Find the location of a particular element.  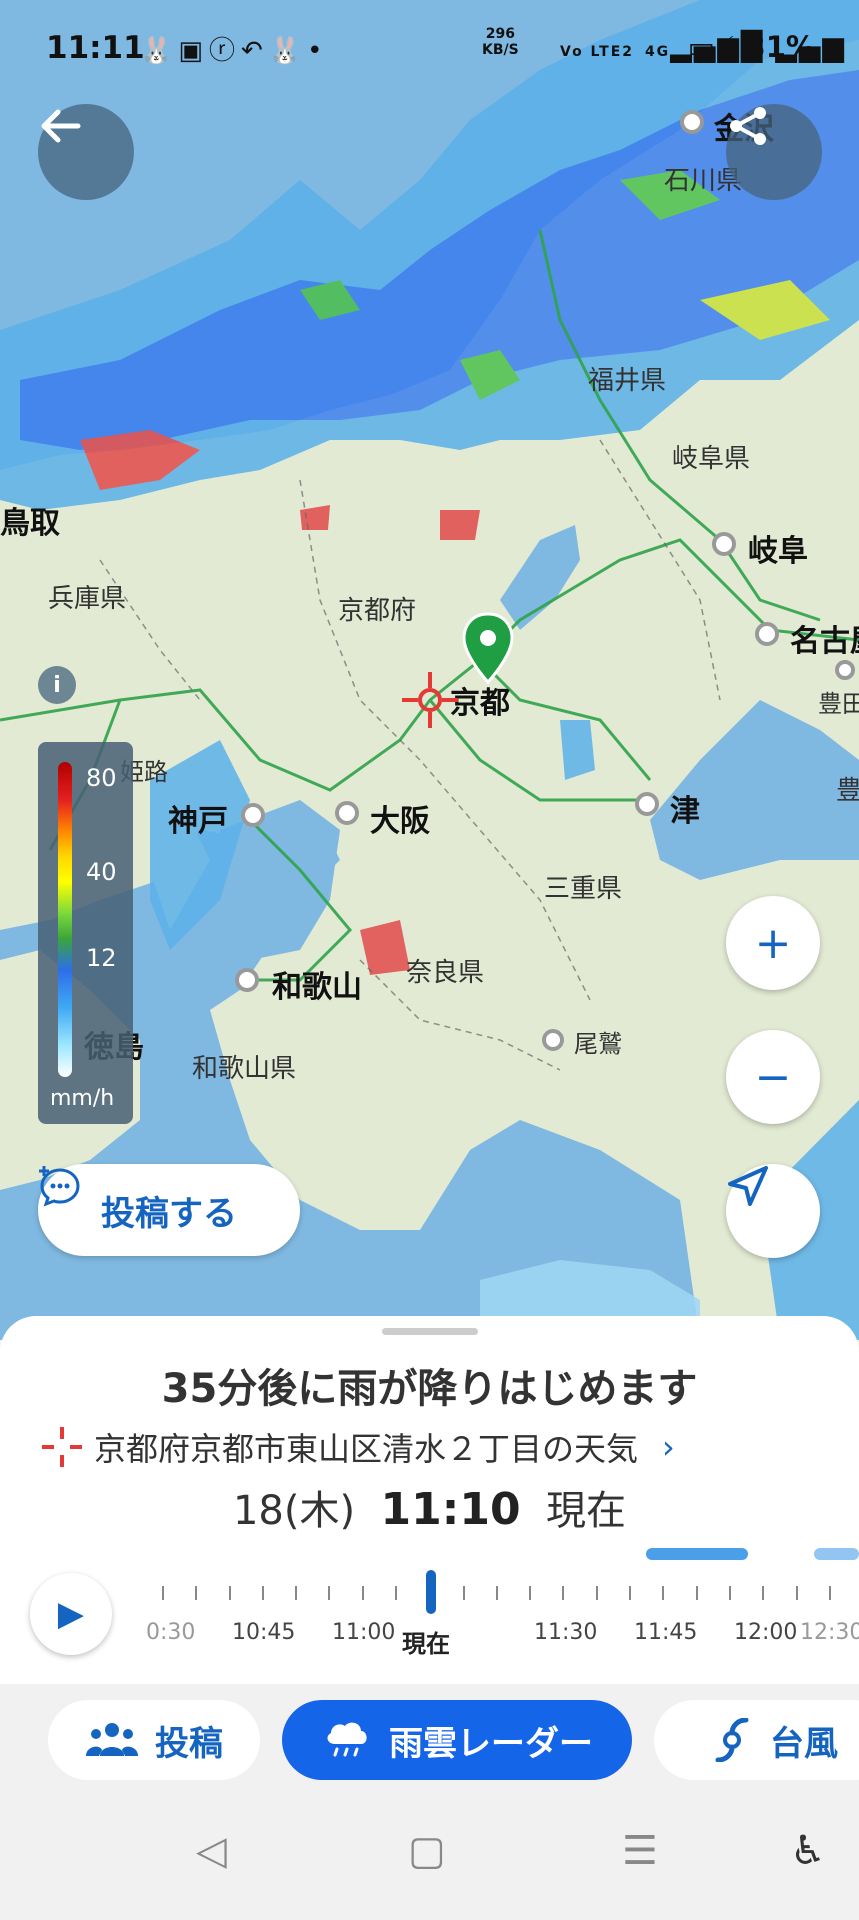

bottom-tabs: 投稿 雨雲レーダー 台風 is located at coordinates (429, 1739).